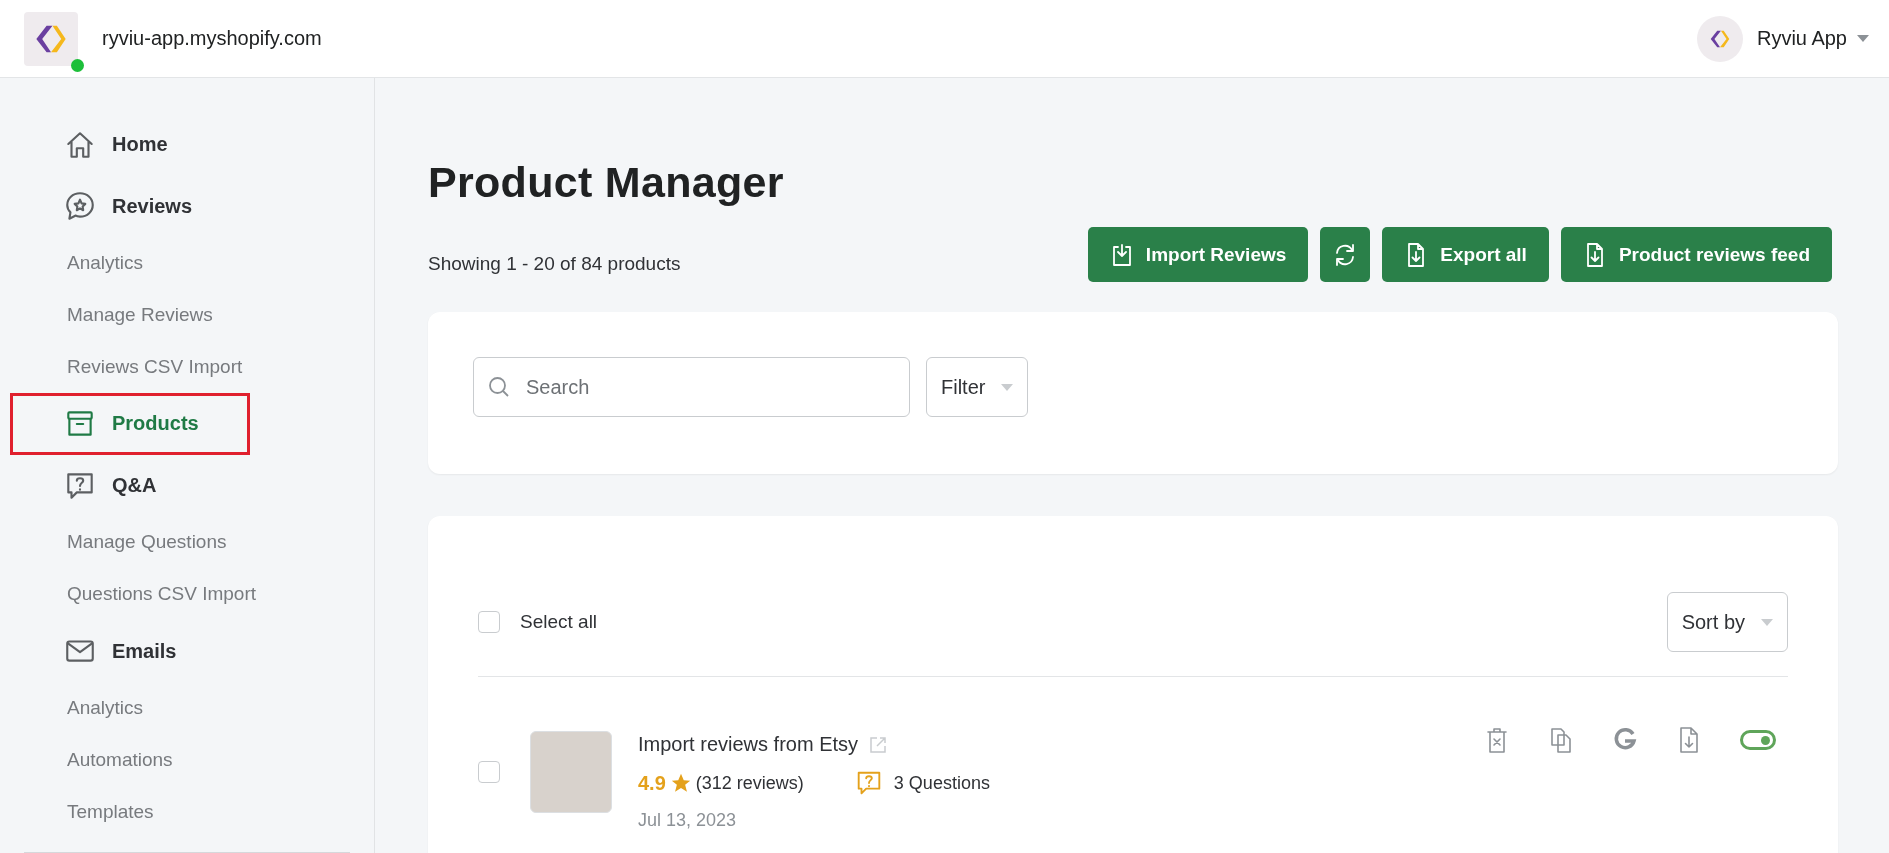  Describe the element at coordinates (1758, 740) in the screenshot. I see `toggle-switch` at that location.